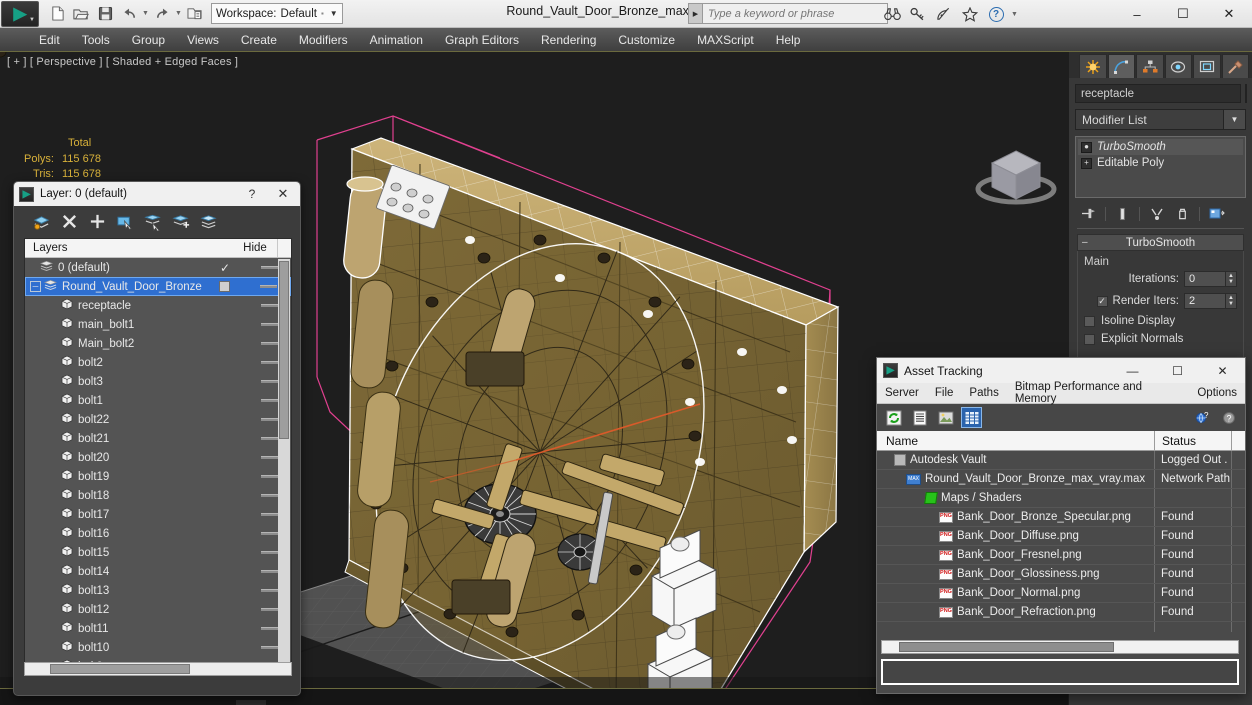 This screenshot has width=1252, height=705. What do you see at coordinates (283, 194) in the screenshot?
I see `layer-dialog-close-button: ✕` at bounding box center [283, 194].